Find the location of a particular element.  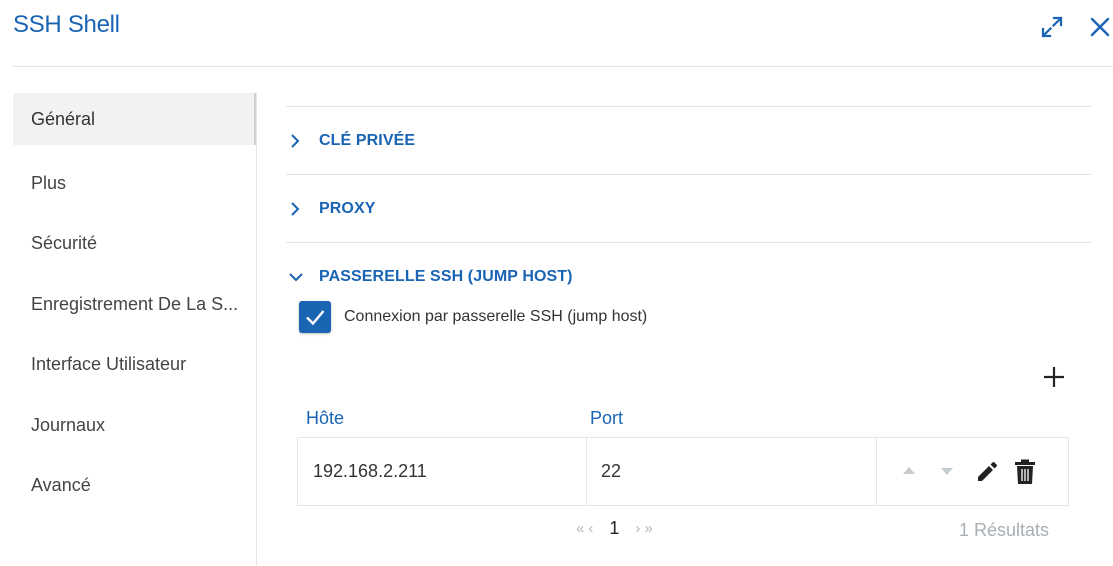

section-private-key: CLÉ PRIVÉE is located at coordinates (688, 140).